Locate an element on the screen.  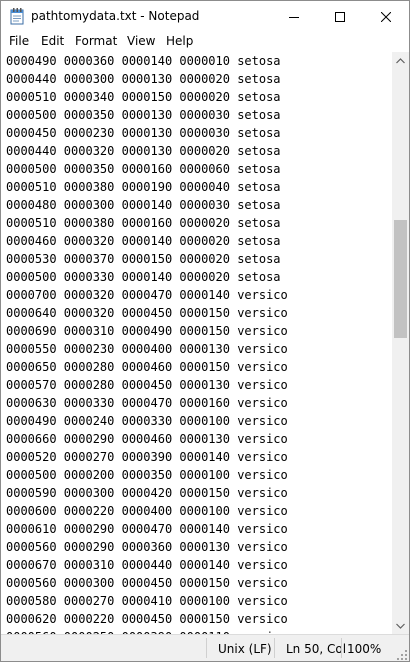
text-line: 0000510 0000340 0000150 0000020 setosa is located at coordinates (143, 97).